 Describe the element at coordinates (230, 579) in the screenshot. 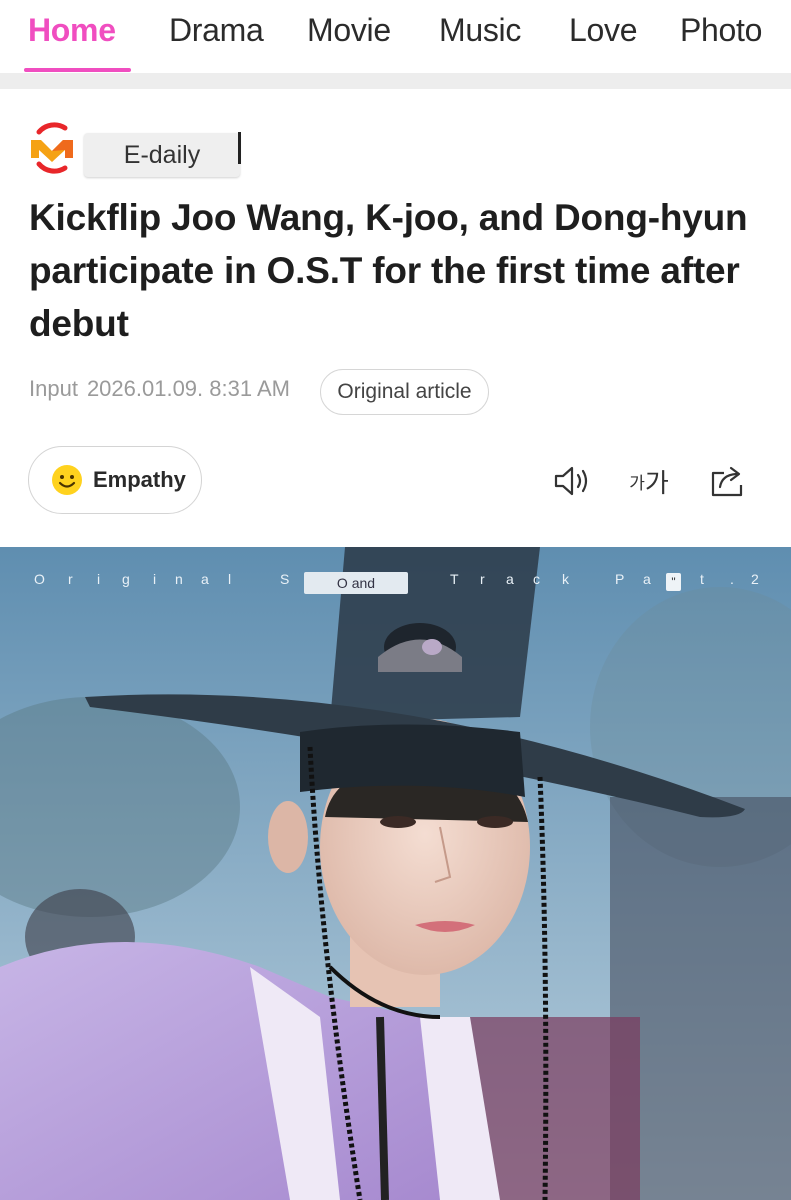

I see `overlay-letter: l` at that location.